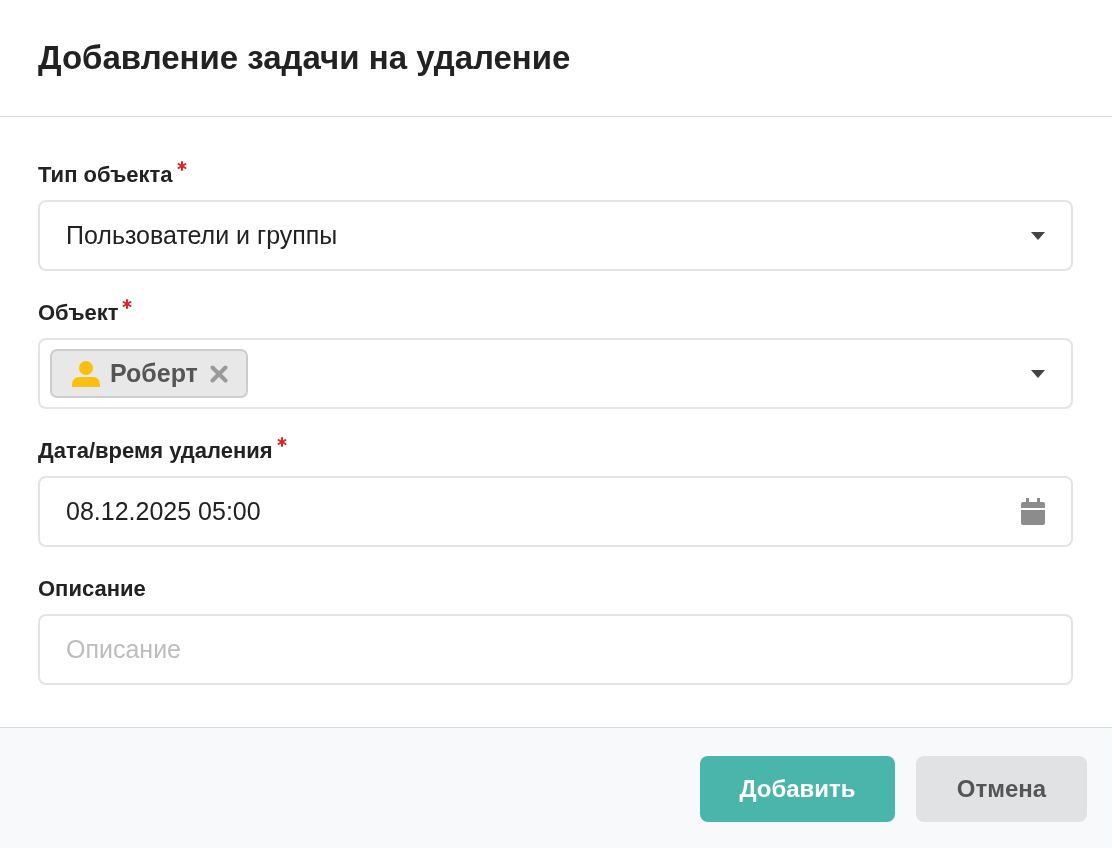 Image resolution: width=1112 pixels, height=848 pixels. I want to click on dialog-title: Добавление задачи на удаление, so click(304, 58).